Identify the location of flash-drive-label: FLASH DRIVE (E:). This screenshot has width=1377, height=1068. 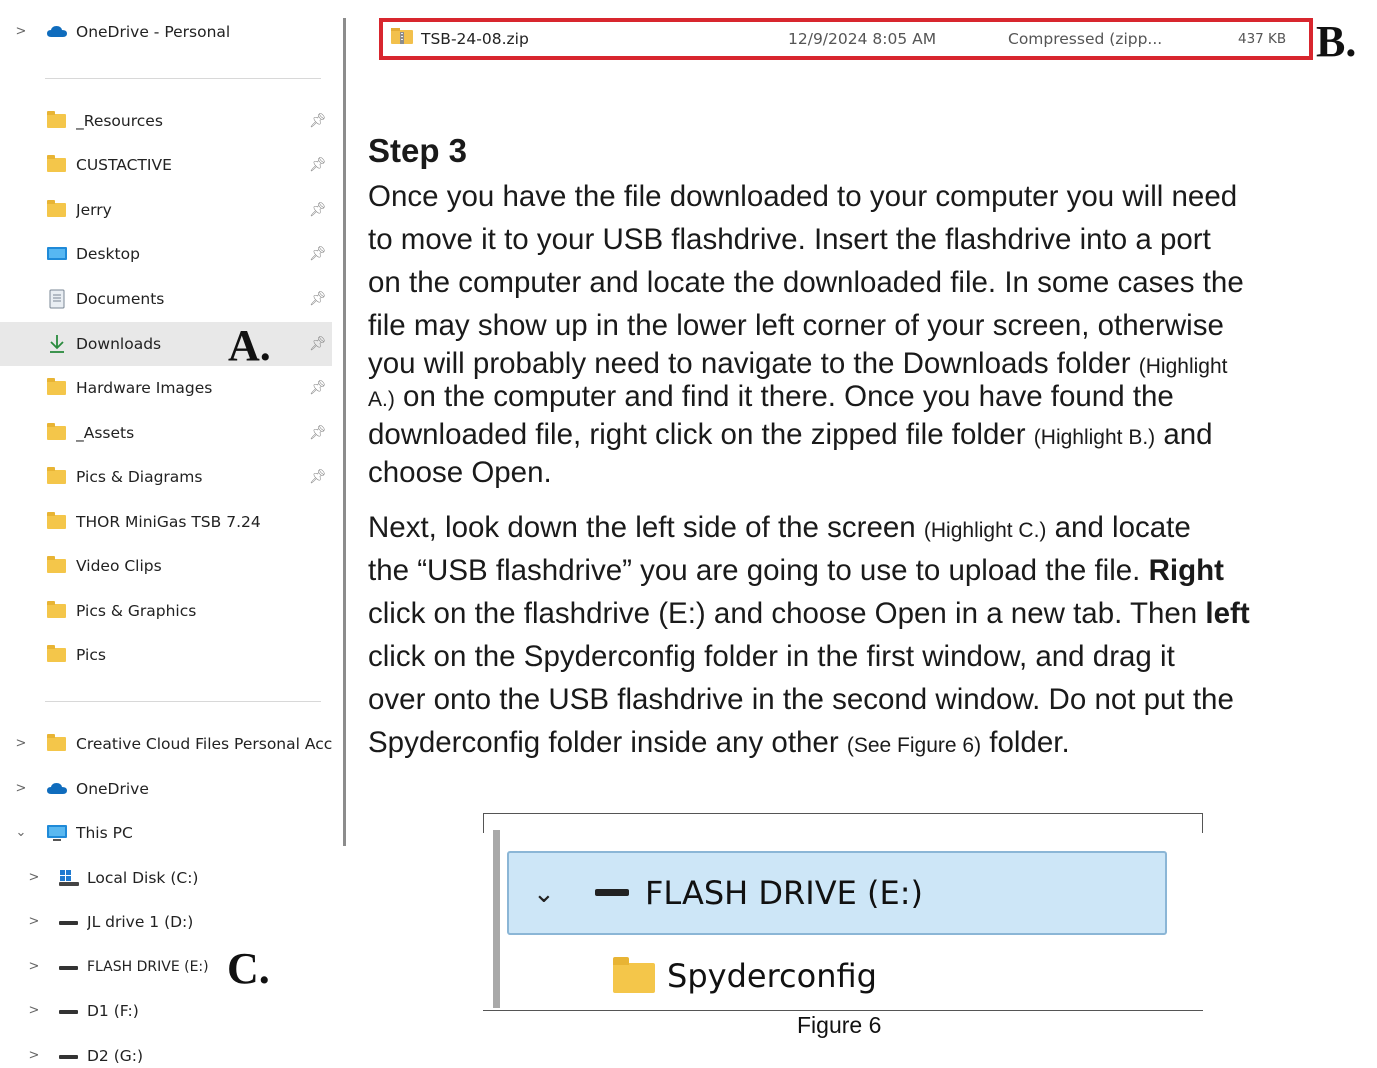
(784, 893).